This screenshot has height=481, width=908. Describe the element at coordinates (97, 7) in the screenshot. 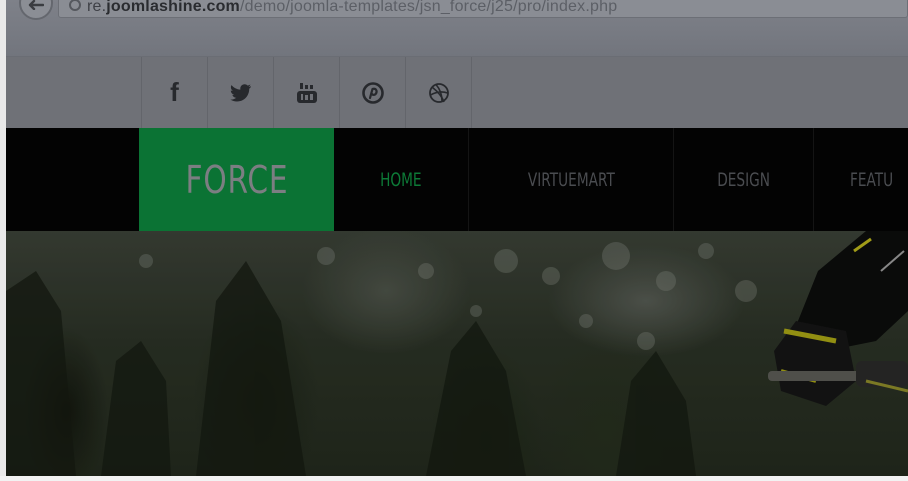

I see `url-prefix: re.` at that location.